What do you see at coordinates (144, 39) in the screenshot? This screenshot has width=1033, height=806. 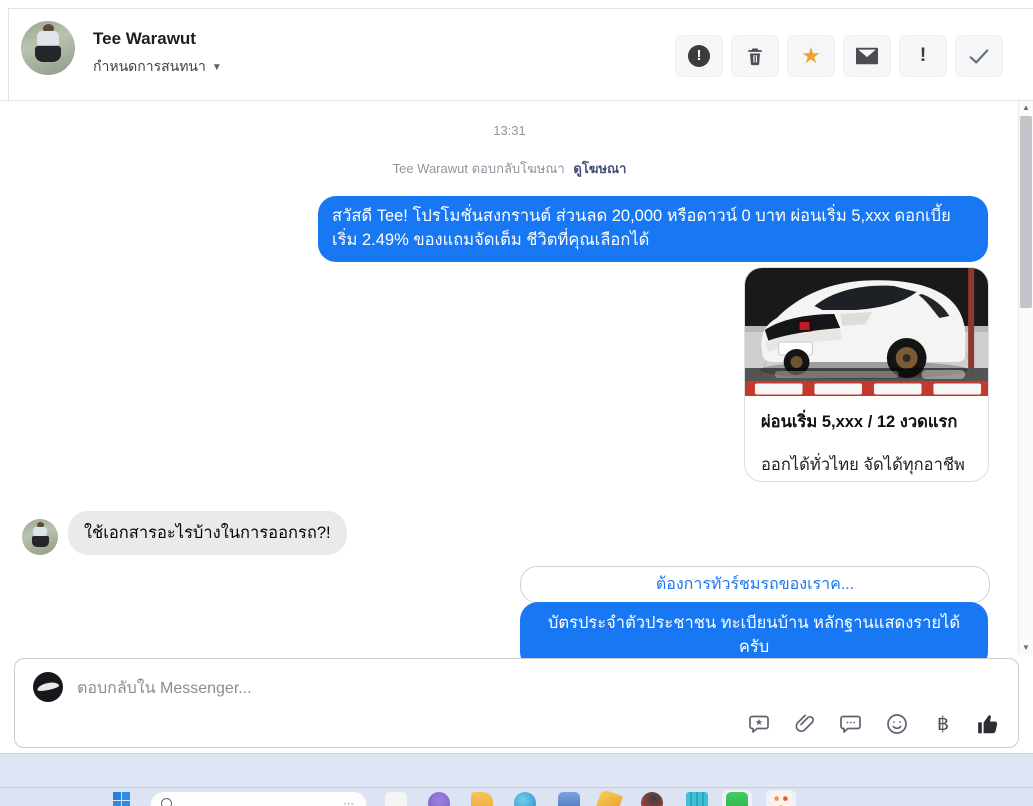 I see `contact-name: Tee Warawut` at bounding box center [144, 39].